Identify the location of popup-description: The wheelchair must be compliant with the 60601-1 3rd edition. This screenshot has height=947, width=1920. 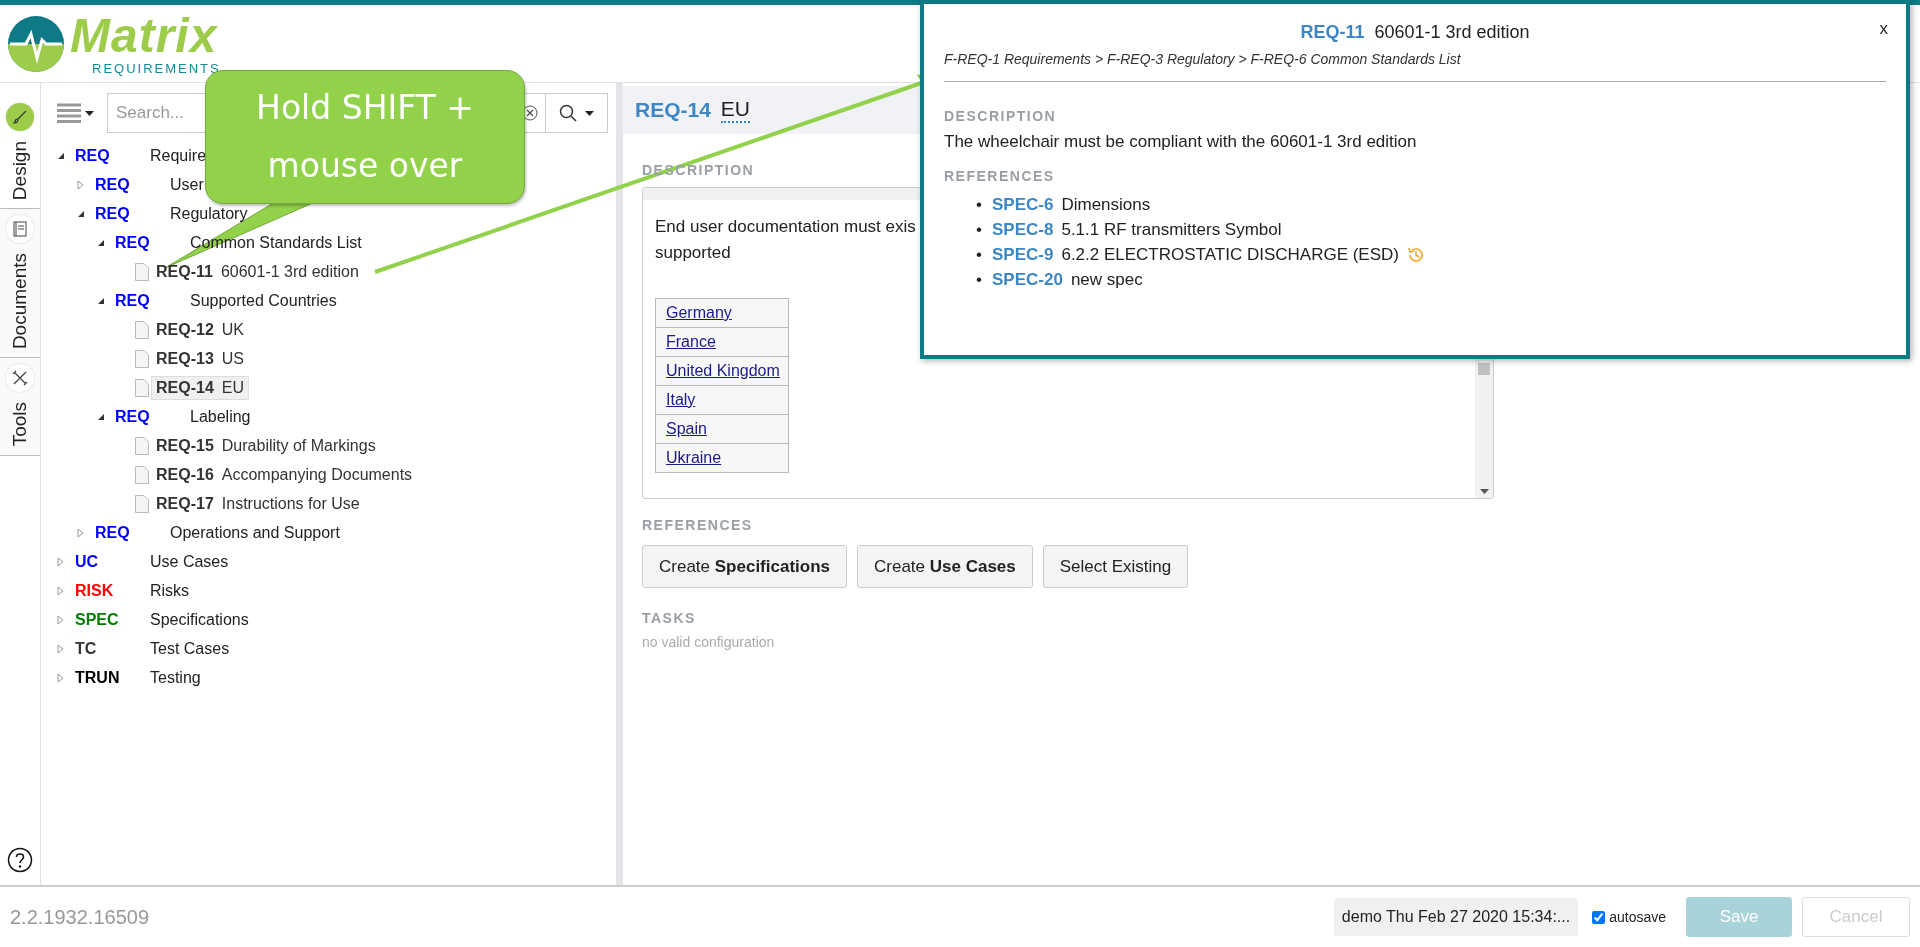
(1181, 142).